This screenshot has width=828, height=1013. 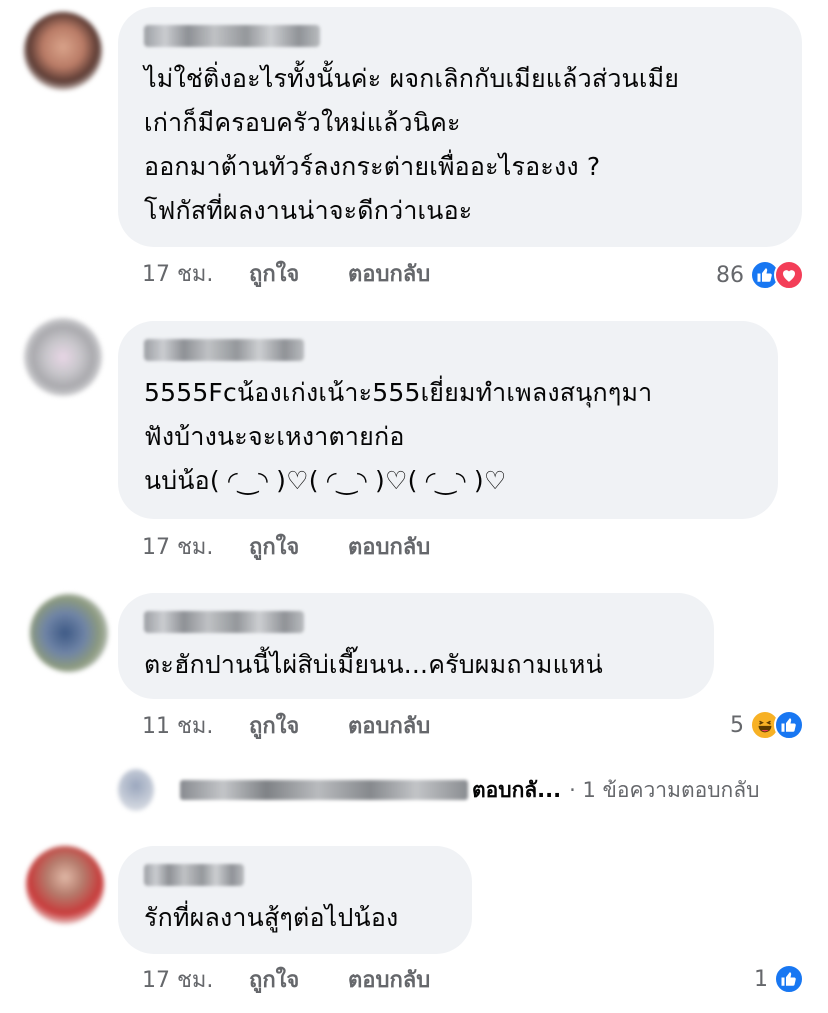 What do you see at coordinates (767, 725) in the screenshot?
I see `reaction-summary: 5` at bounding box center [767, 725].